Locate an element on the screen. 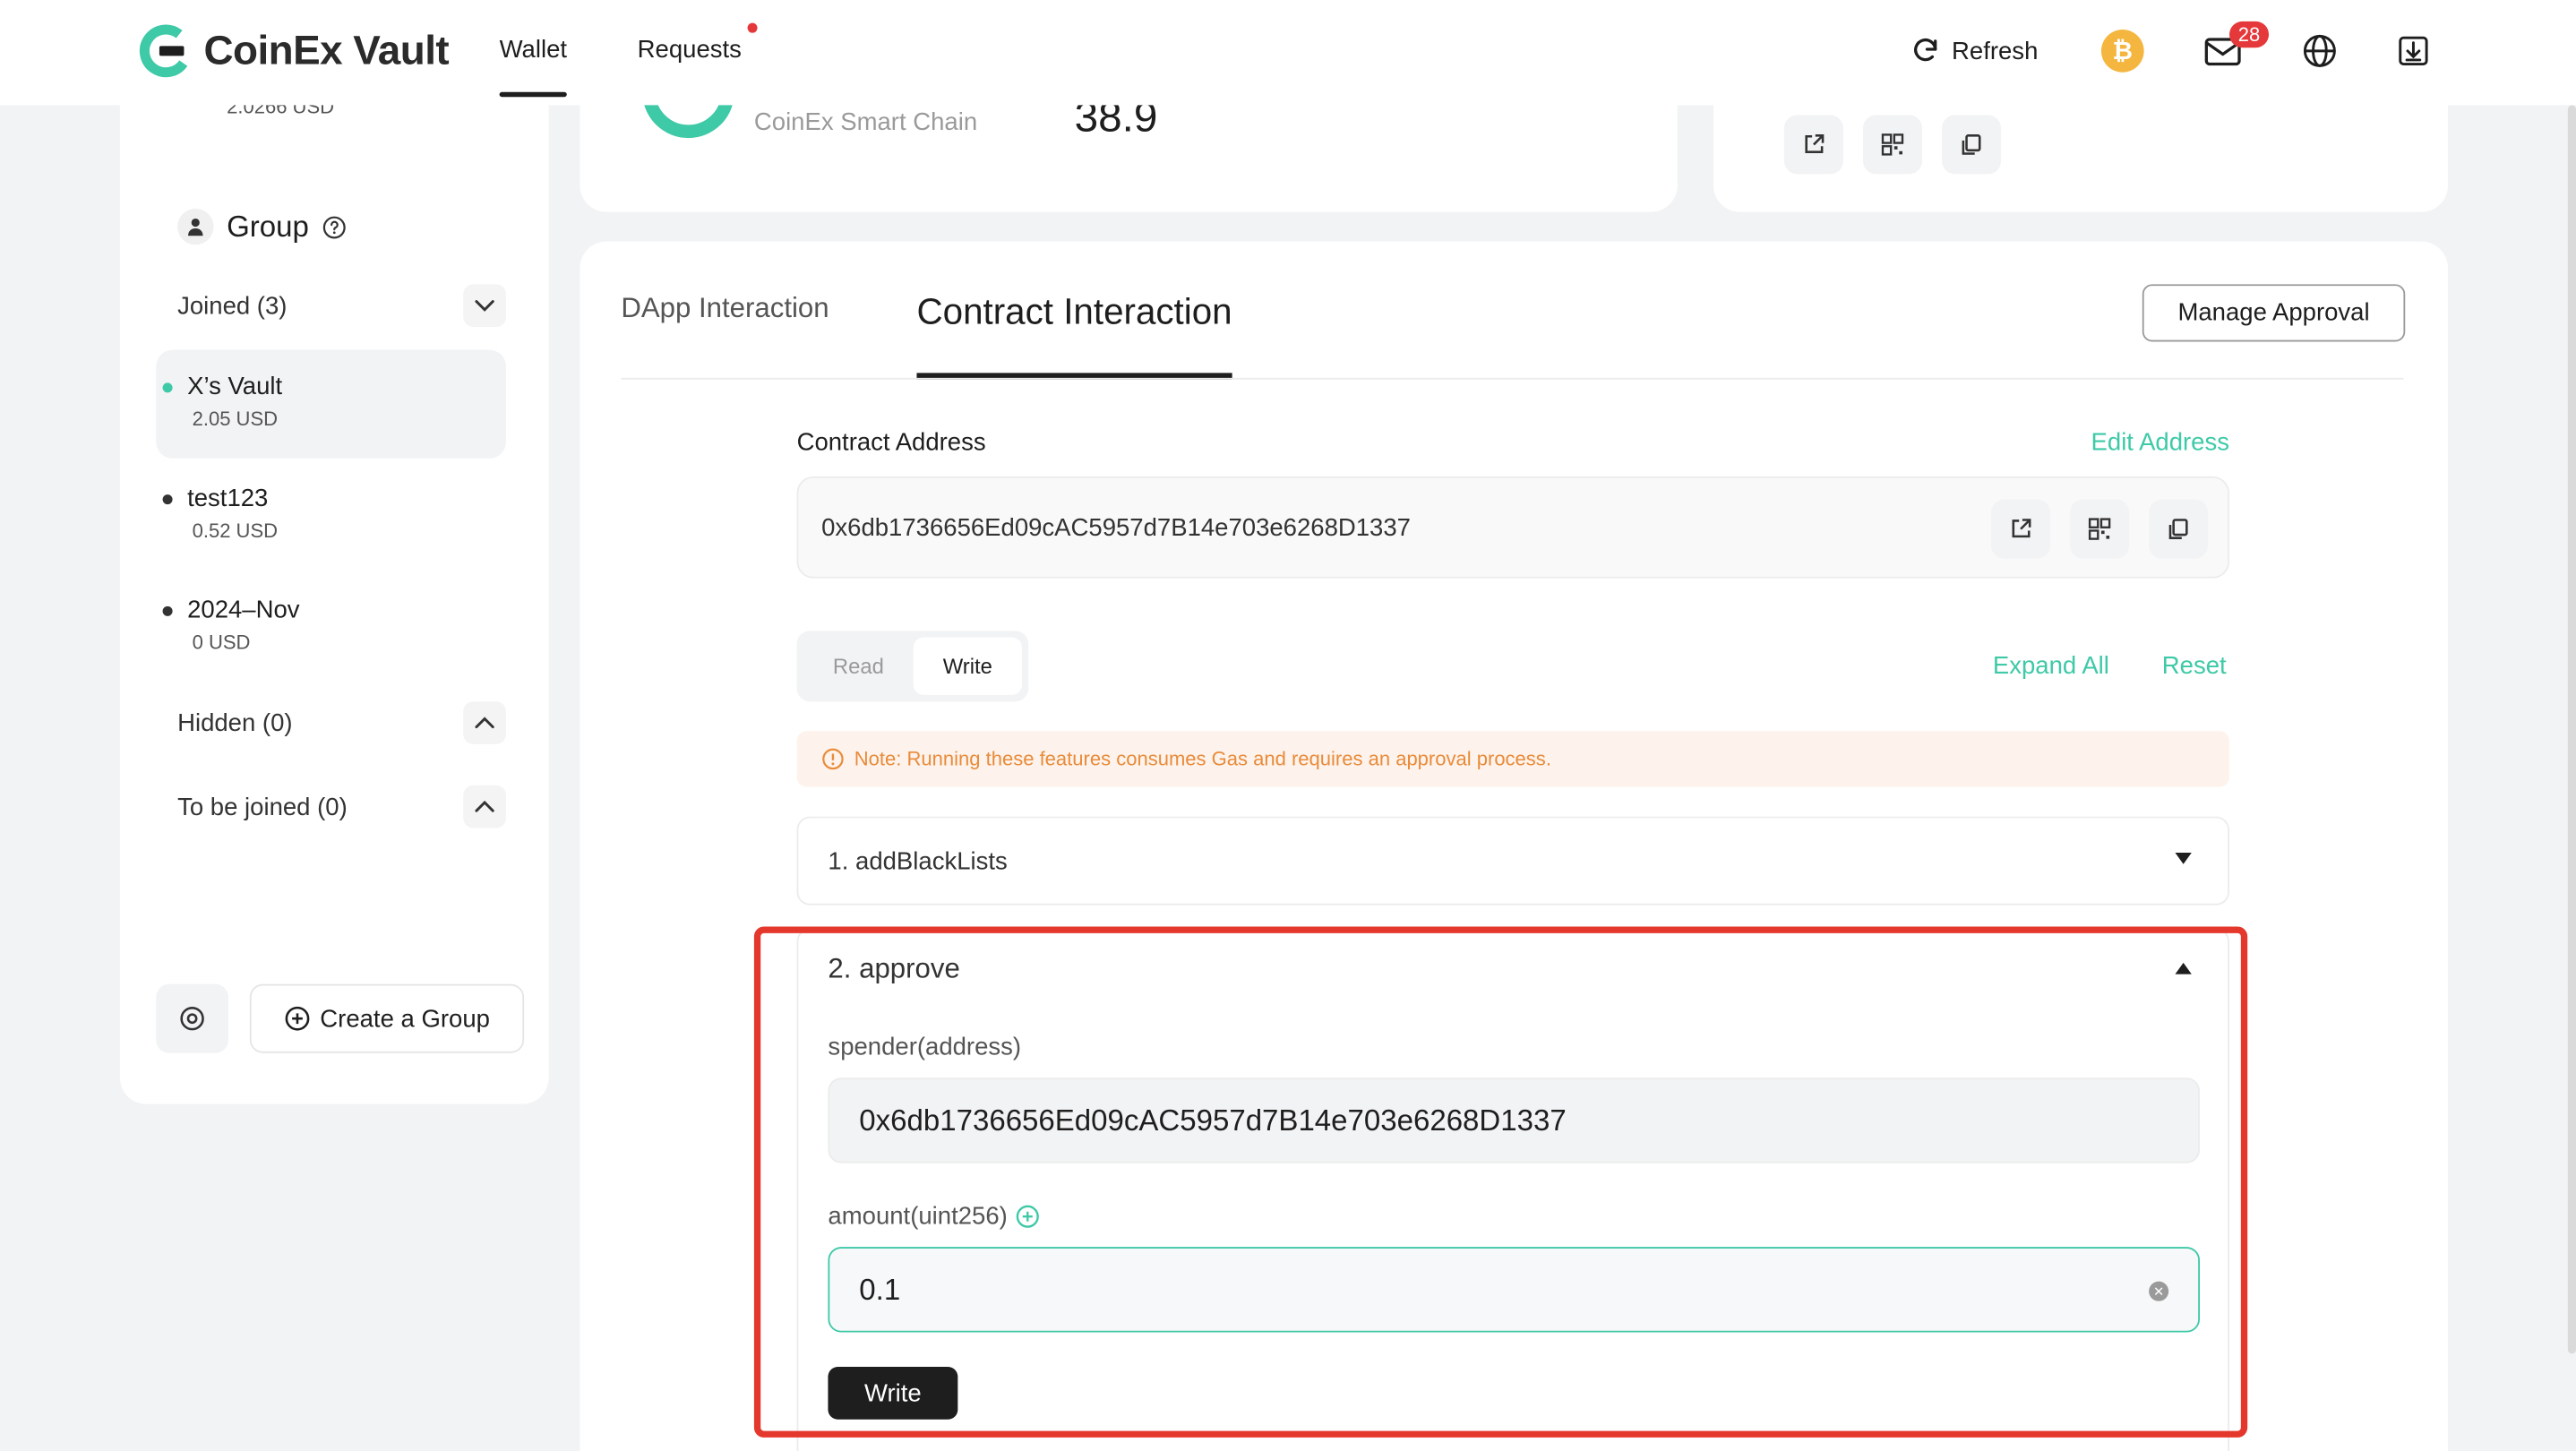 Image resolution: width=2576 pixels, height=1451 pixels. chevron-down-icon is located at coordinates (484, 306).